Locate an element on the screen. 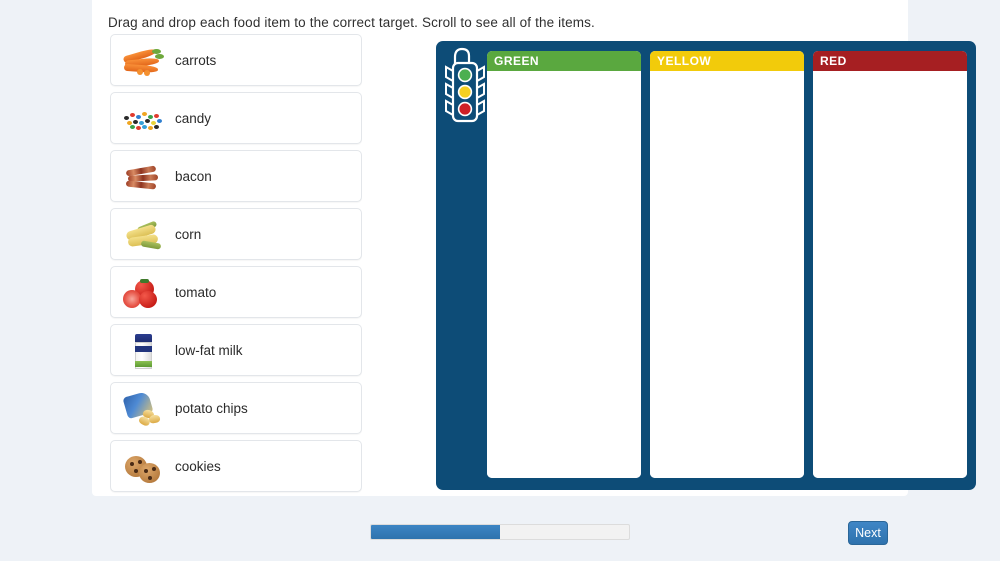  tomato-image is located at coordinates (144, 292).